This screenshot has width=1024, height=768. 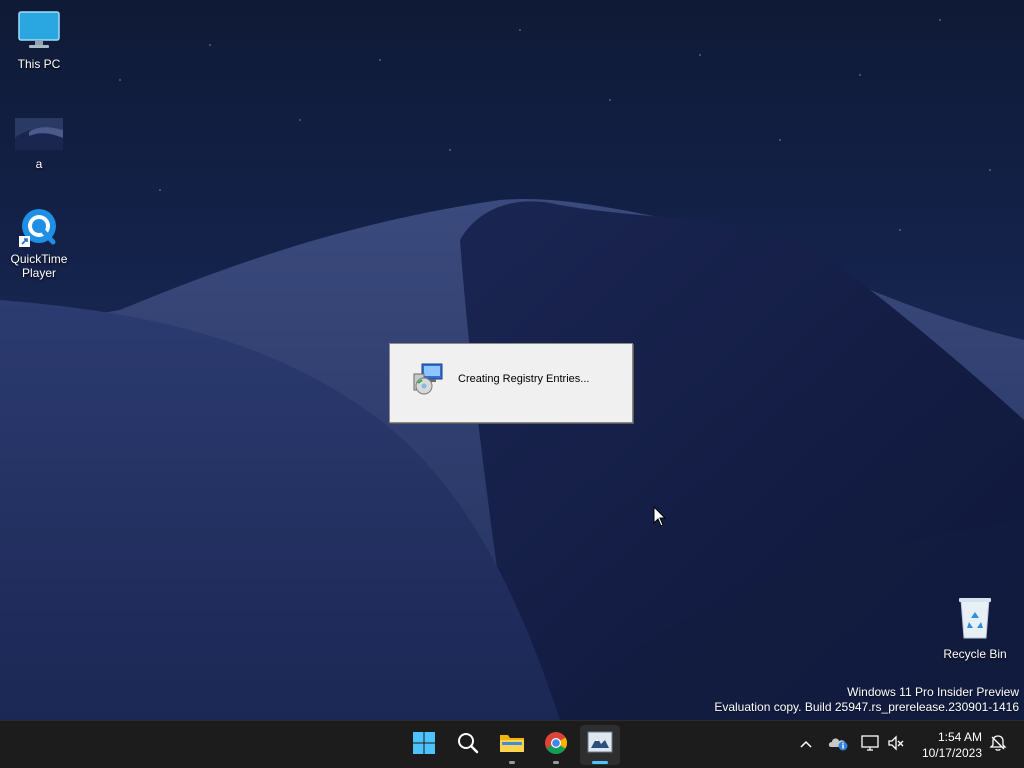 I want to click on desktop-icon-quicktime: QuickTime Player, so click(x=39, y=243).